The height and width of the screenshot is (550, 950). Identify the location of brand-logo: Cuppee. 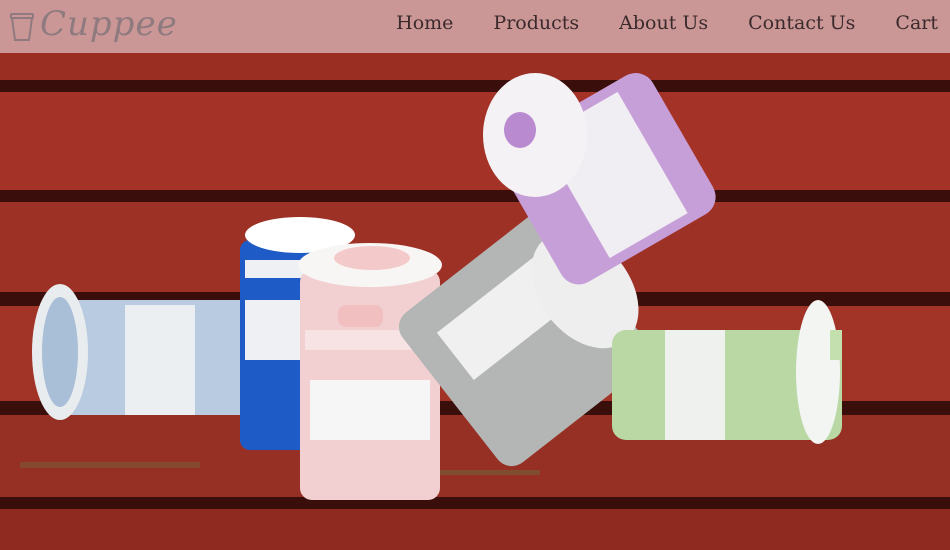
(92, 26).